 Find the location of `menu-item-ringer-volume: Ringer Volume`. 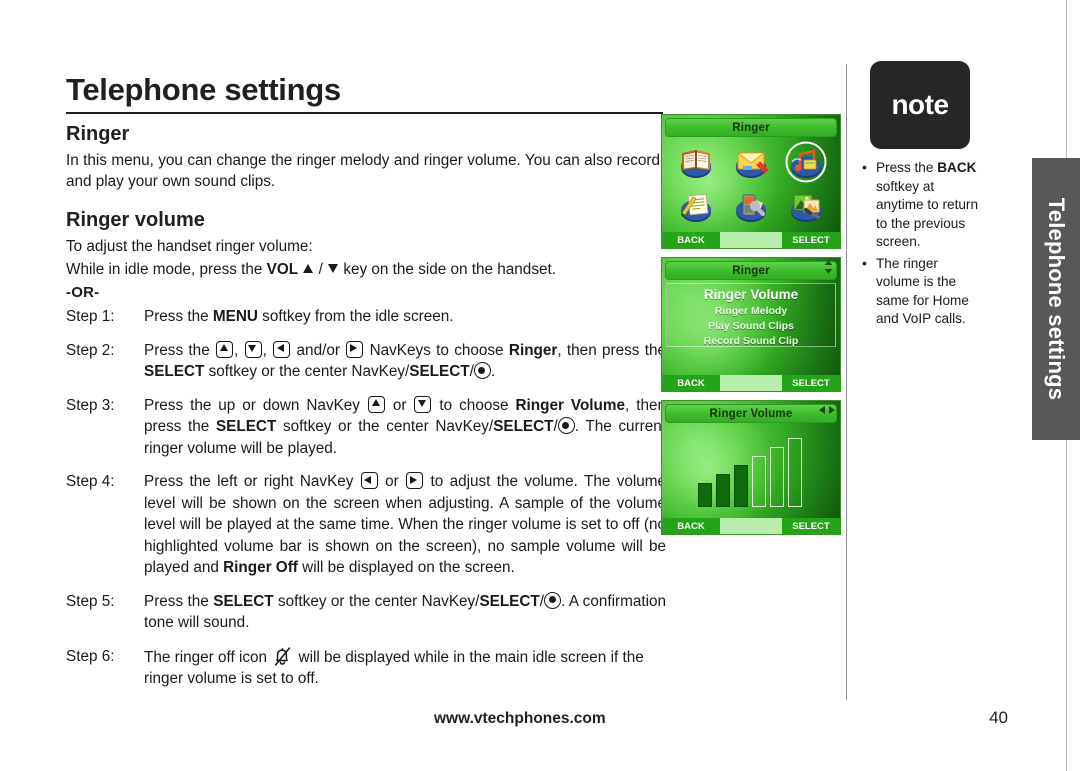

menu-item-ringer-volume: Ringer Volume is located at coordinates (751, 294).